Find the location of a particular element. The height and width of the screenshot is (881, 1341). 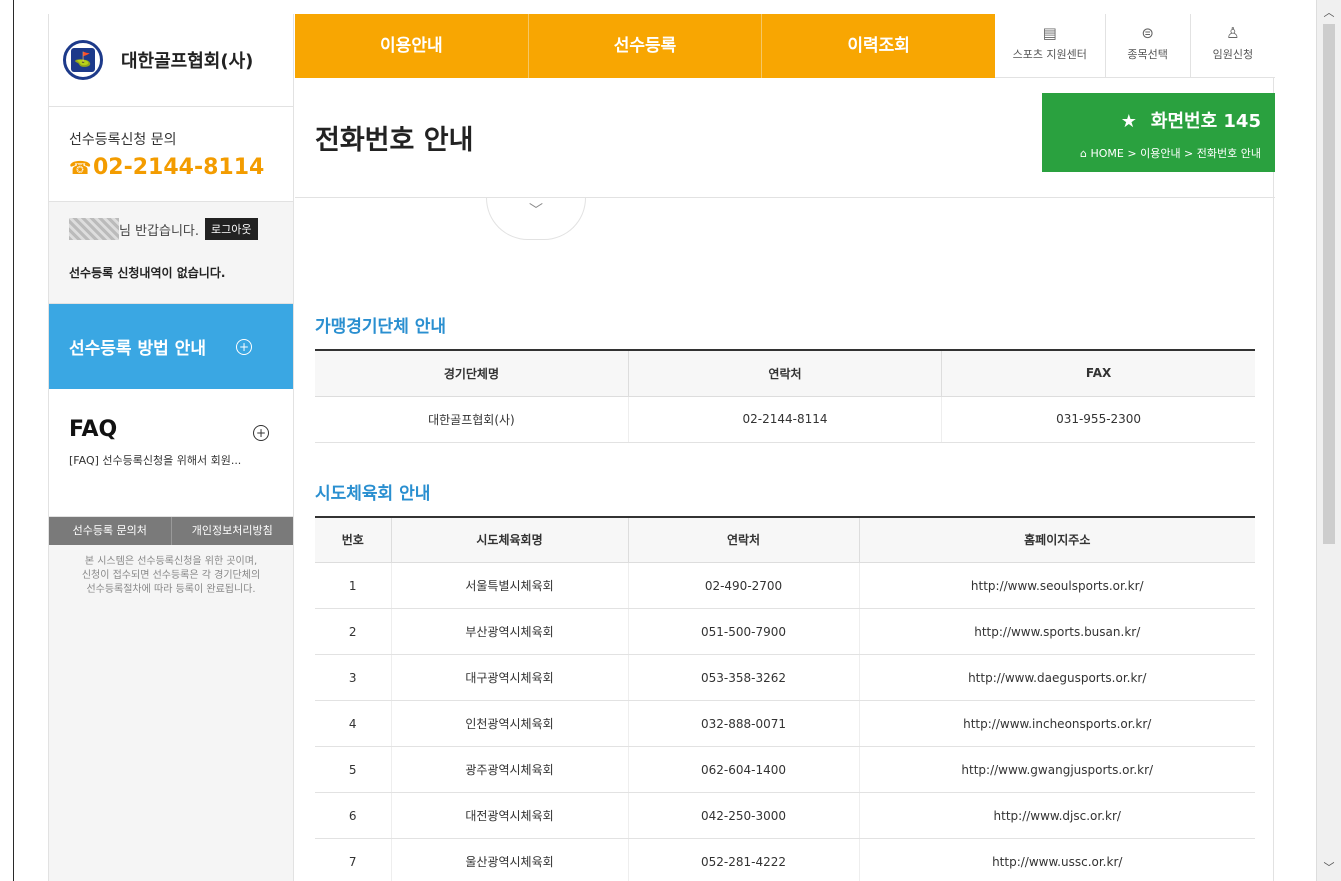

table-cell: 대구광역시체육회 is located at coordinates (510, 677).